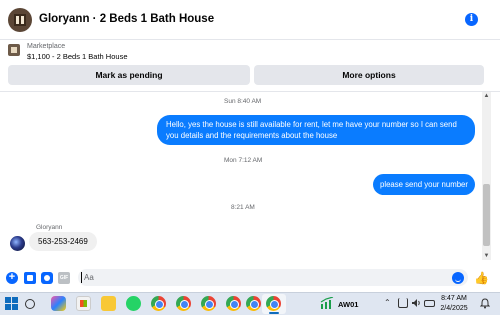  I want to click on conversation-header: Gloryann · 2 Beds 1 Bath House i, so click(250, 20).